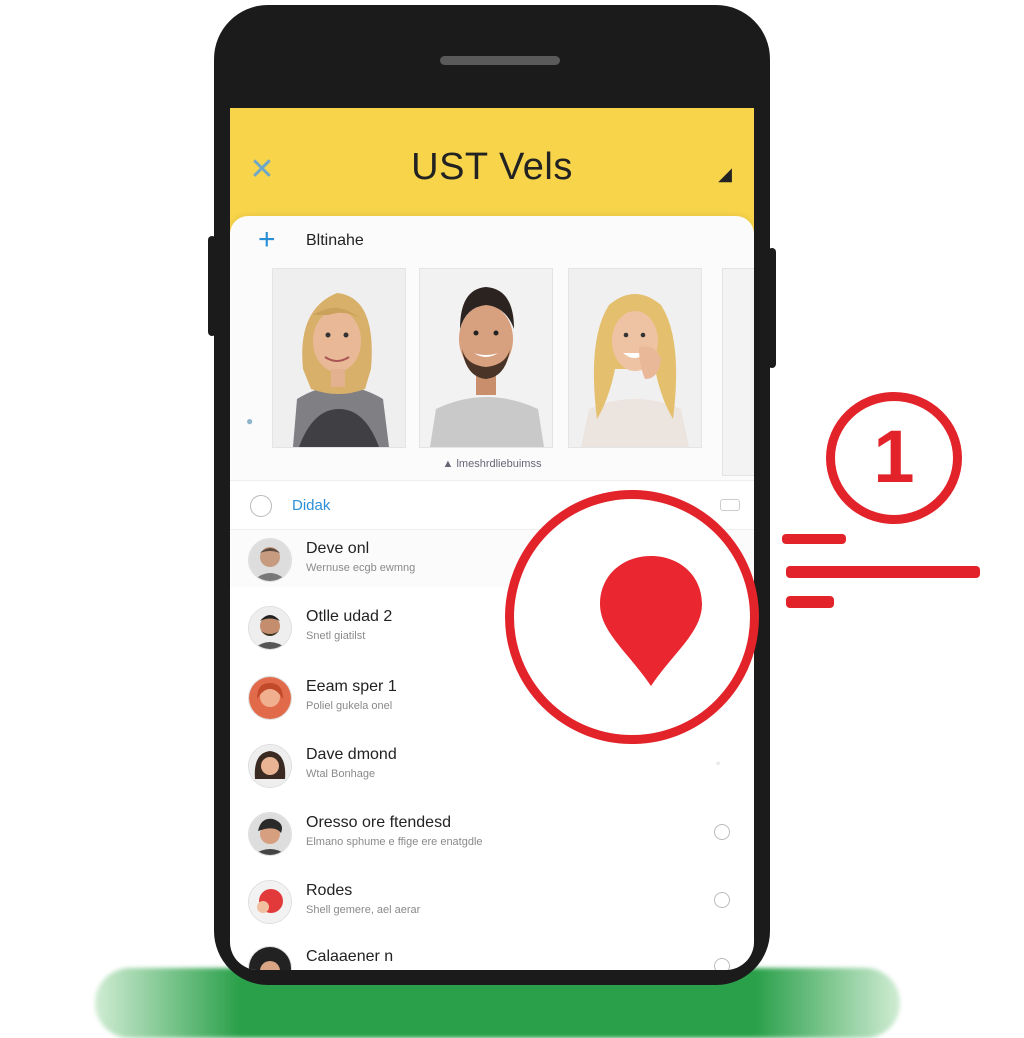 This screenshot has height=1038, width=1024. Describe the element at coordinates (723, 763) in the screenshot. I see `info-icon: ◦` at that location.